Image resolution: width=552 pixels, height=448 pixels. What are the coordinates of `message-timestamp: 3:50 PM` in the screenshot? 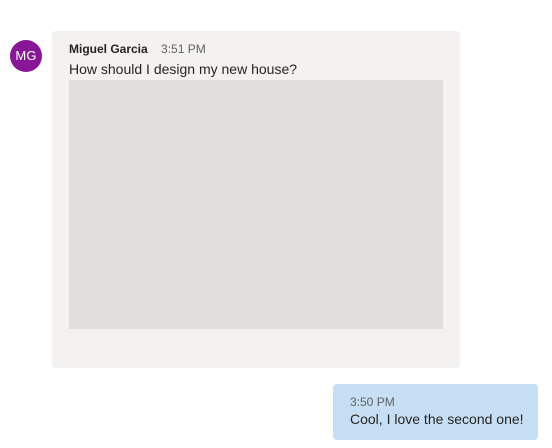 It's located at (372, 402).